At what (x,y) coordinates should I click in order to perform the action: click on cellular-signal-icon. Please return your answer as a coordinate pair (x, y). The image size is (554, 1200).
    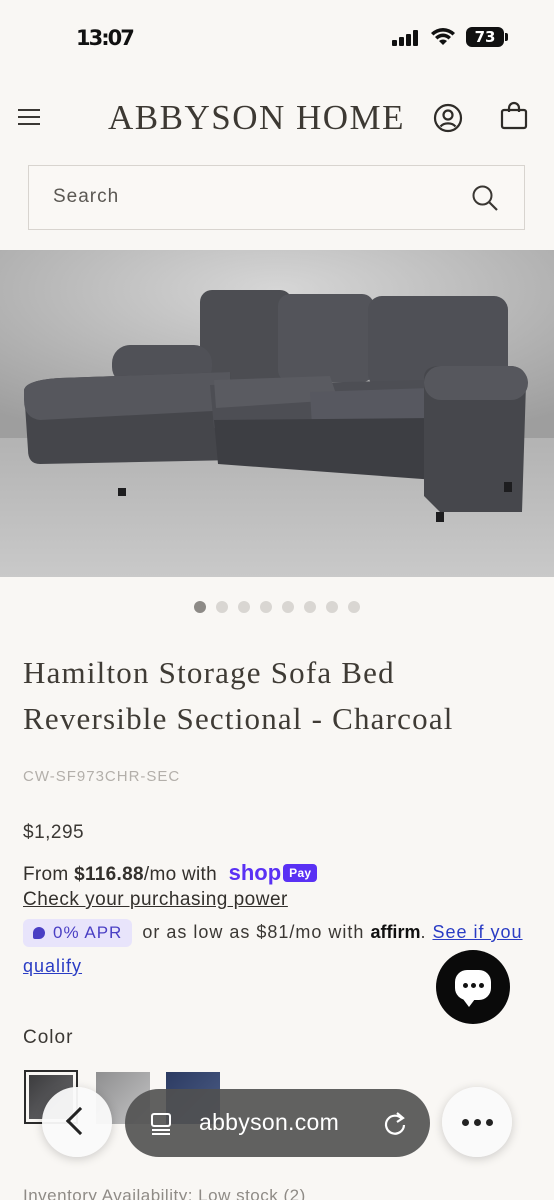
    Looking at the image, I should click on (407, 38).